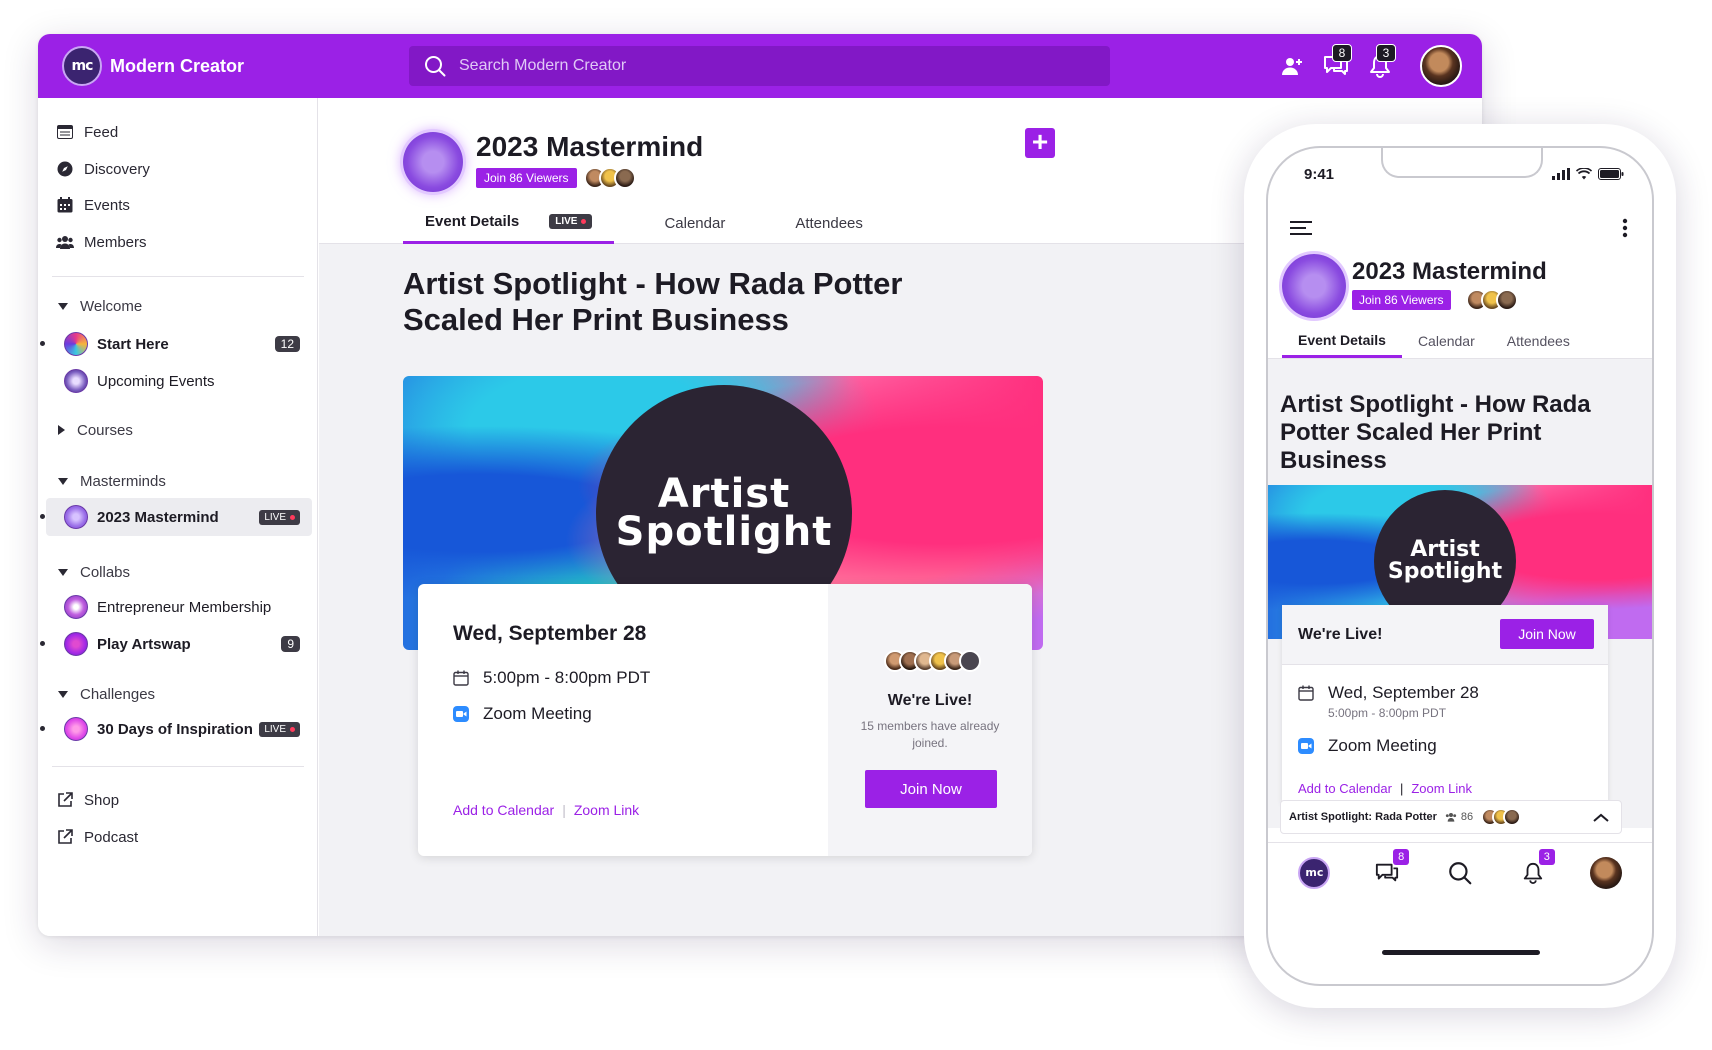 The width and height of the screenshot is (1712, 1050). I want to click on nav-search, so click(1460, 873).